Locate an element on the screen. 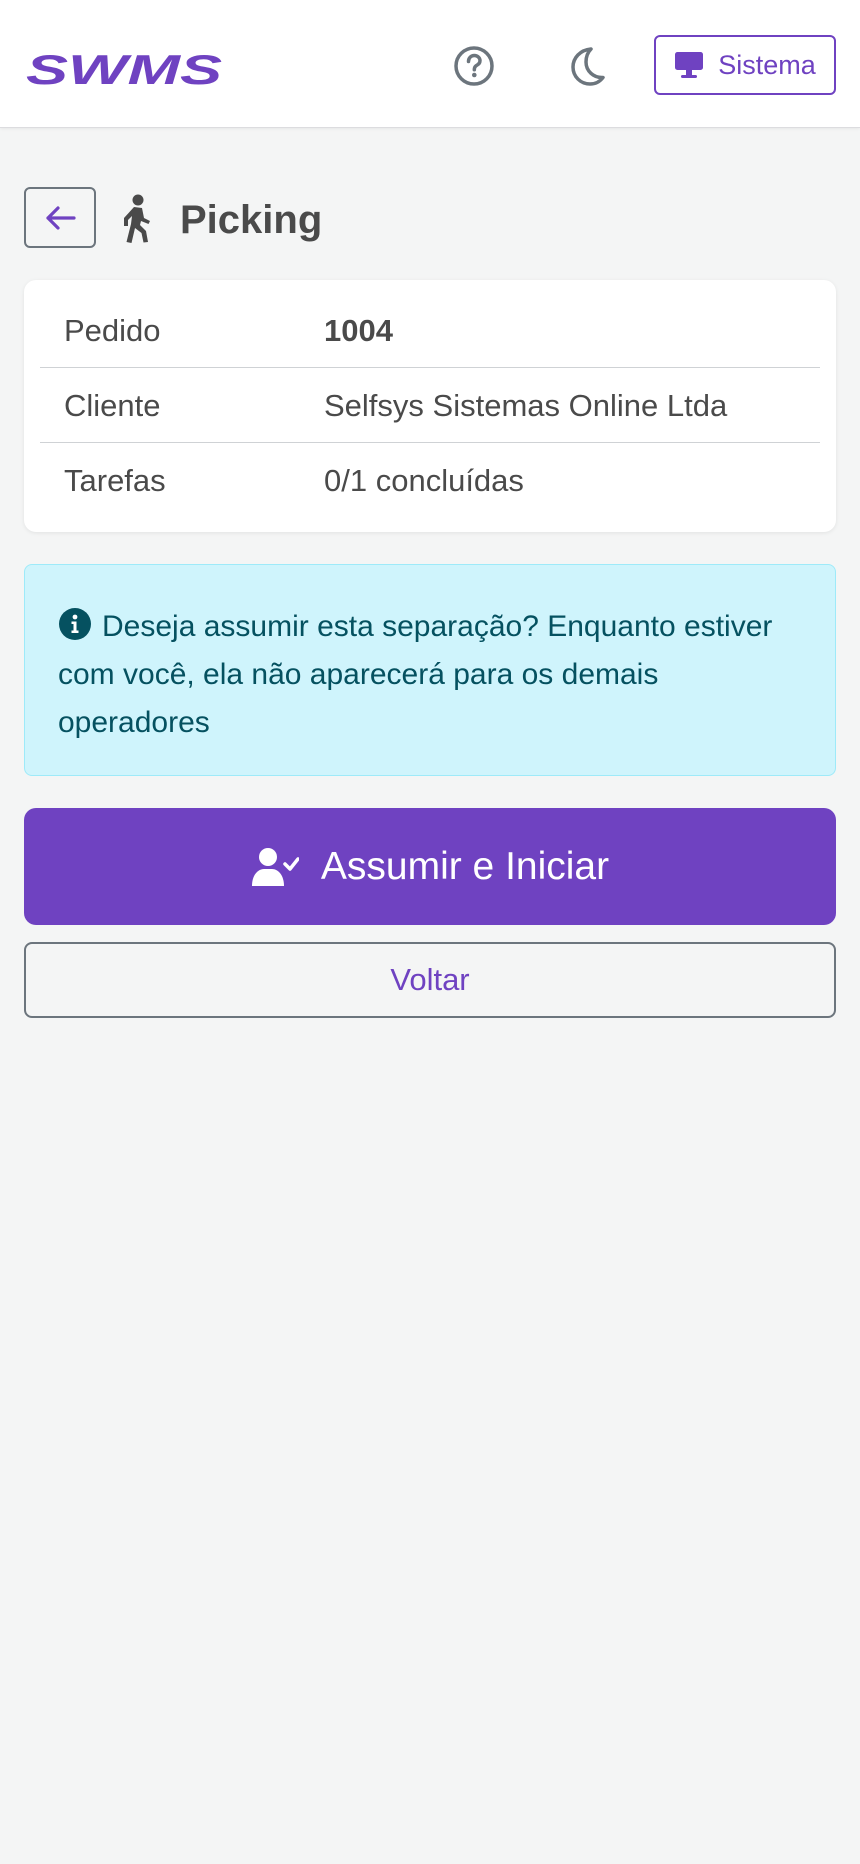  swms-logo: SWMS is located at coordinates (124, 70).